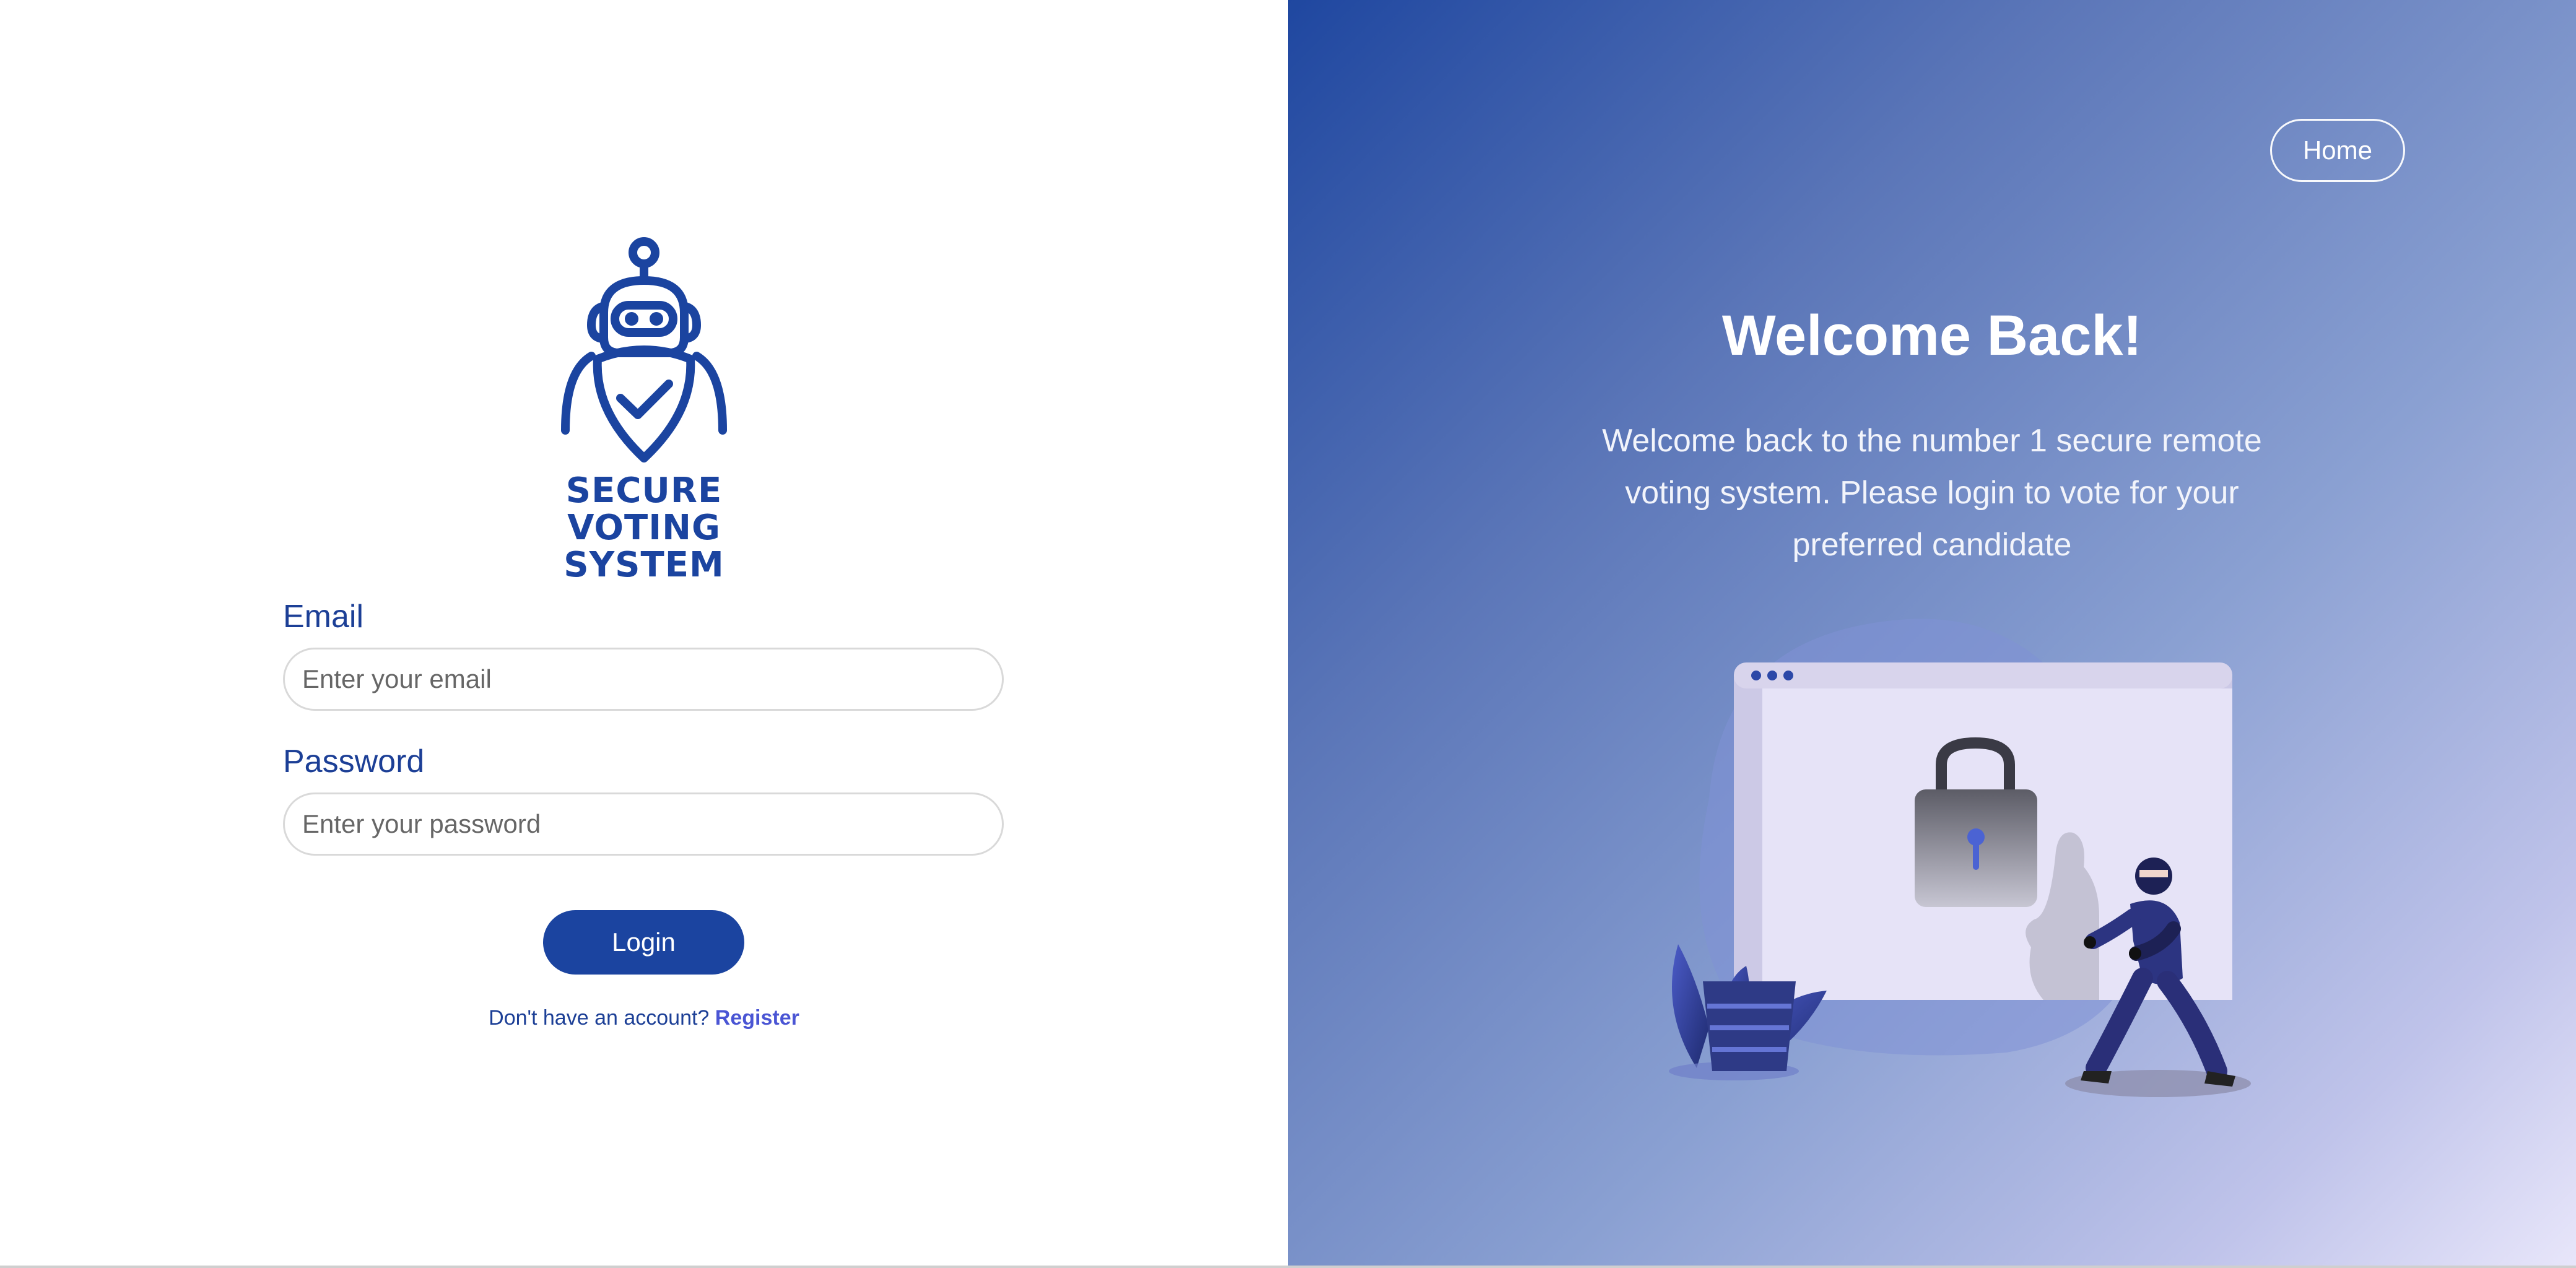 The width and height of the screenshot is (2576, 1268). What do you see at coordinates (323, 617) in the screenshot?
I see `email-label: Email` at bounding box center [323, 617].